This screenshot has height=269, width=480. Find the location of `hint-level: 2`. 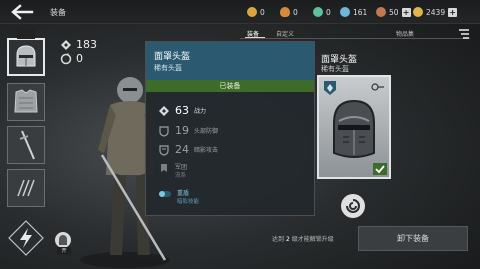

hint-level: 2 is located at coordinates (287, 239).